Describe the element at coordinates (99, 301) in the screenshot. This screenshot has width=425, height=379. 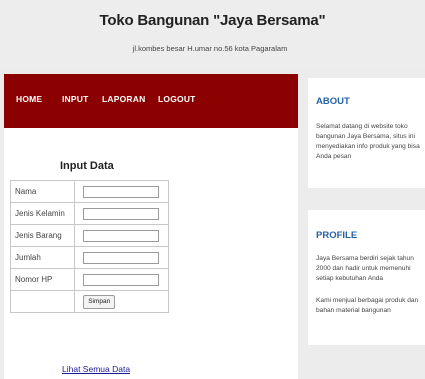
I see `simpan-button: Simpan` at that location.